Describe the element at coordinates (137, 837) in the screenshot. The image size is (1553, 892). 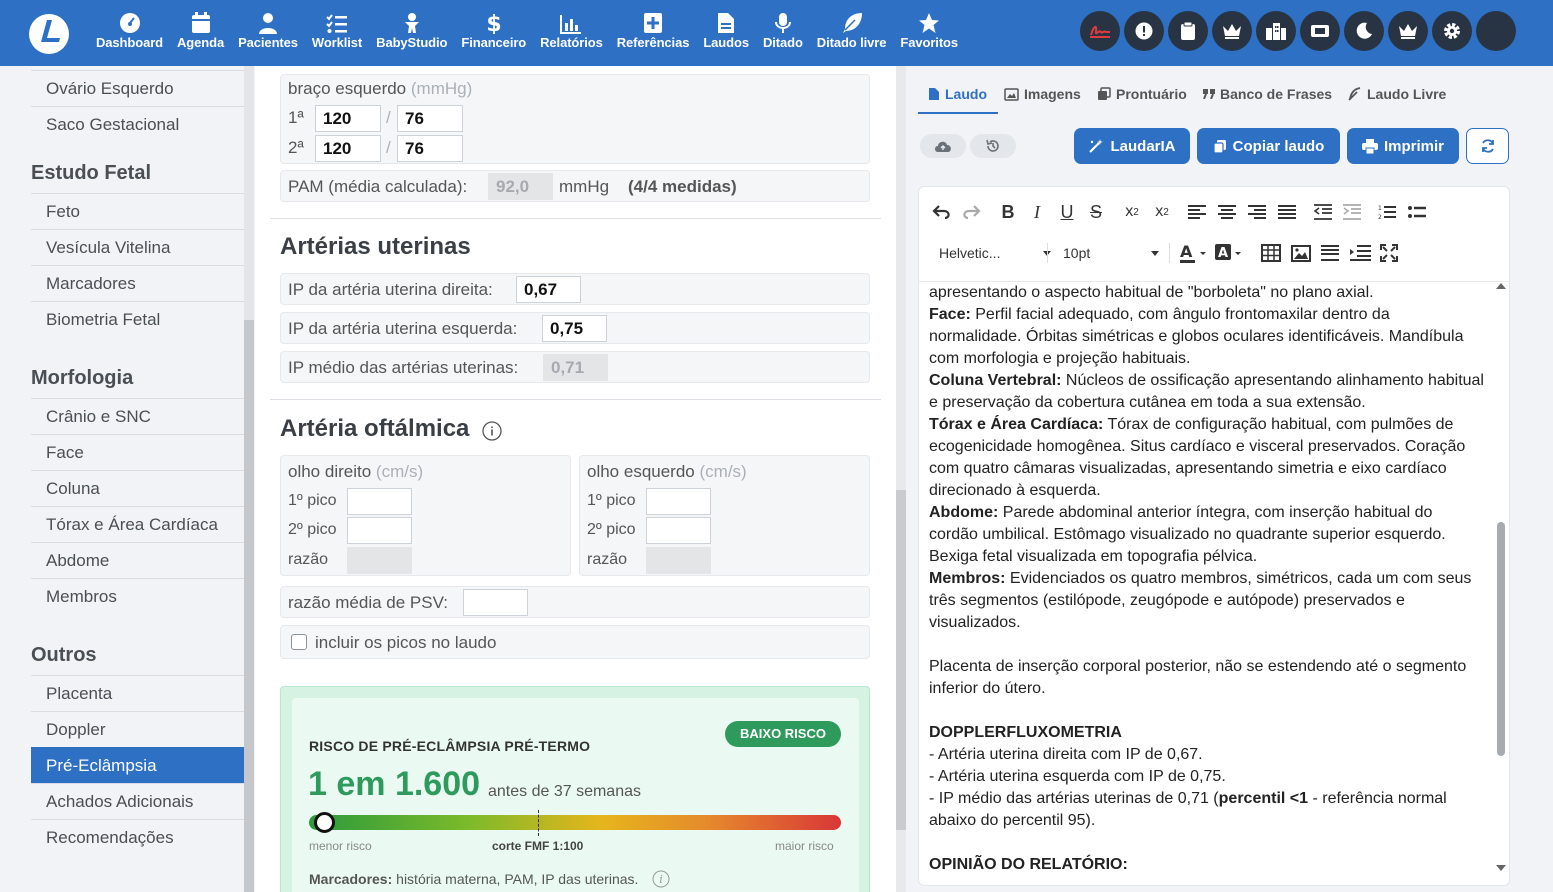
I see `sidebar-item-recomendacoes: Recomendações` at that location.